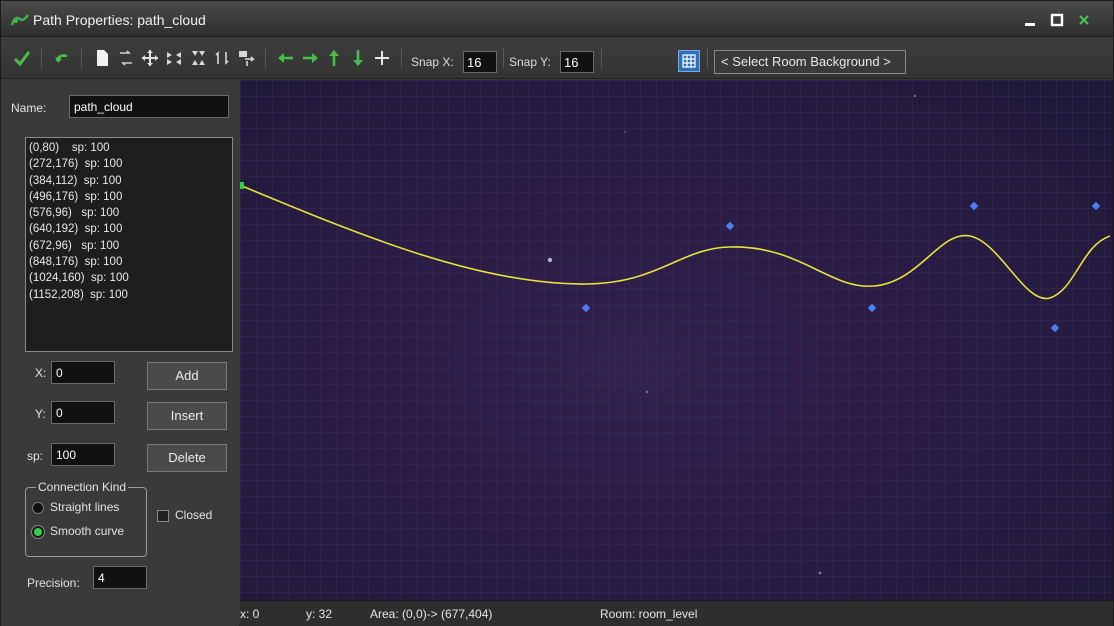 Image resolution: width=1114 pixels, height=626 pixels. What do you see at coordinates (20, 20) in the screenshot?
I see `app-logo-icon` at bounding box center [20, 20].